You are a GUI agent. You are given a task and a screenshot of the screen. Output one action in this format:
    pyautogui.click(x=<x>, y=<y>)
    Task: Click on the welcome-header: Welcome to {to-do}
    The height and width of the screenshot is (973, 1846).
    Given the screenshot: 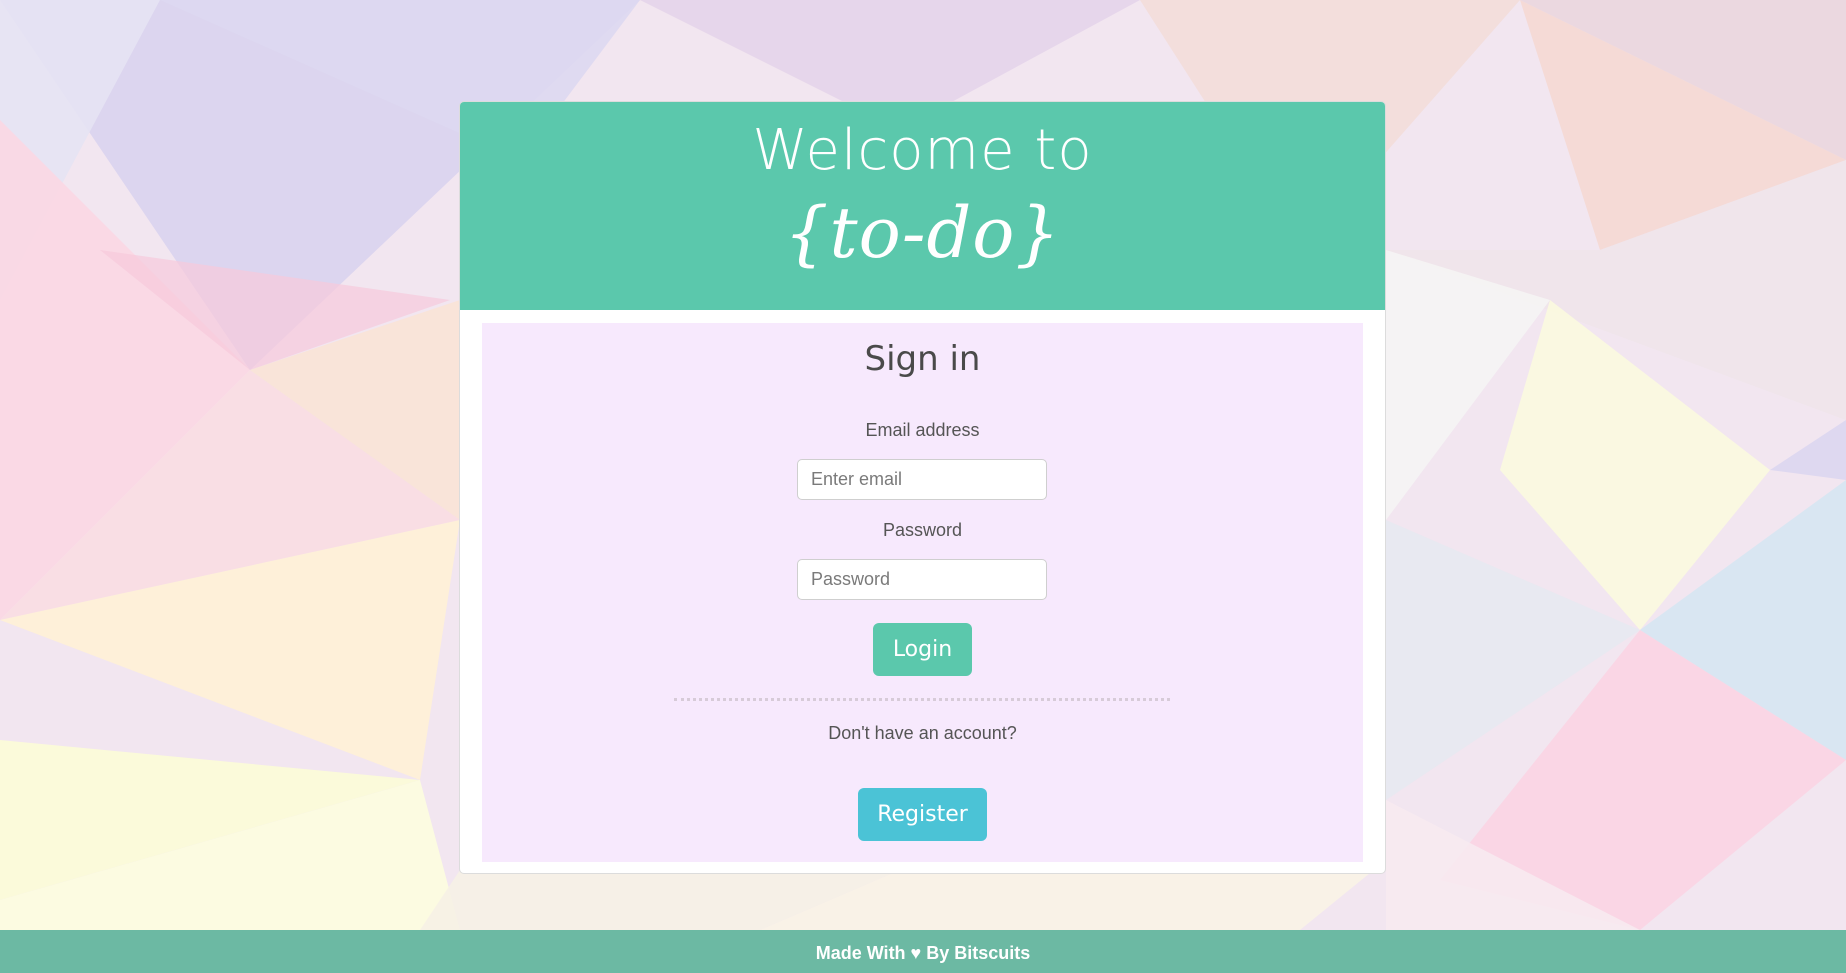 What is the action you would take?
    pyautogui.click(x=922, y=206)
    